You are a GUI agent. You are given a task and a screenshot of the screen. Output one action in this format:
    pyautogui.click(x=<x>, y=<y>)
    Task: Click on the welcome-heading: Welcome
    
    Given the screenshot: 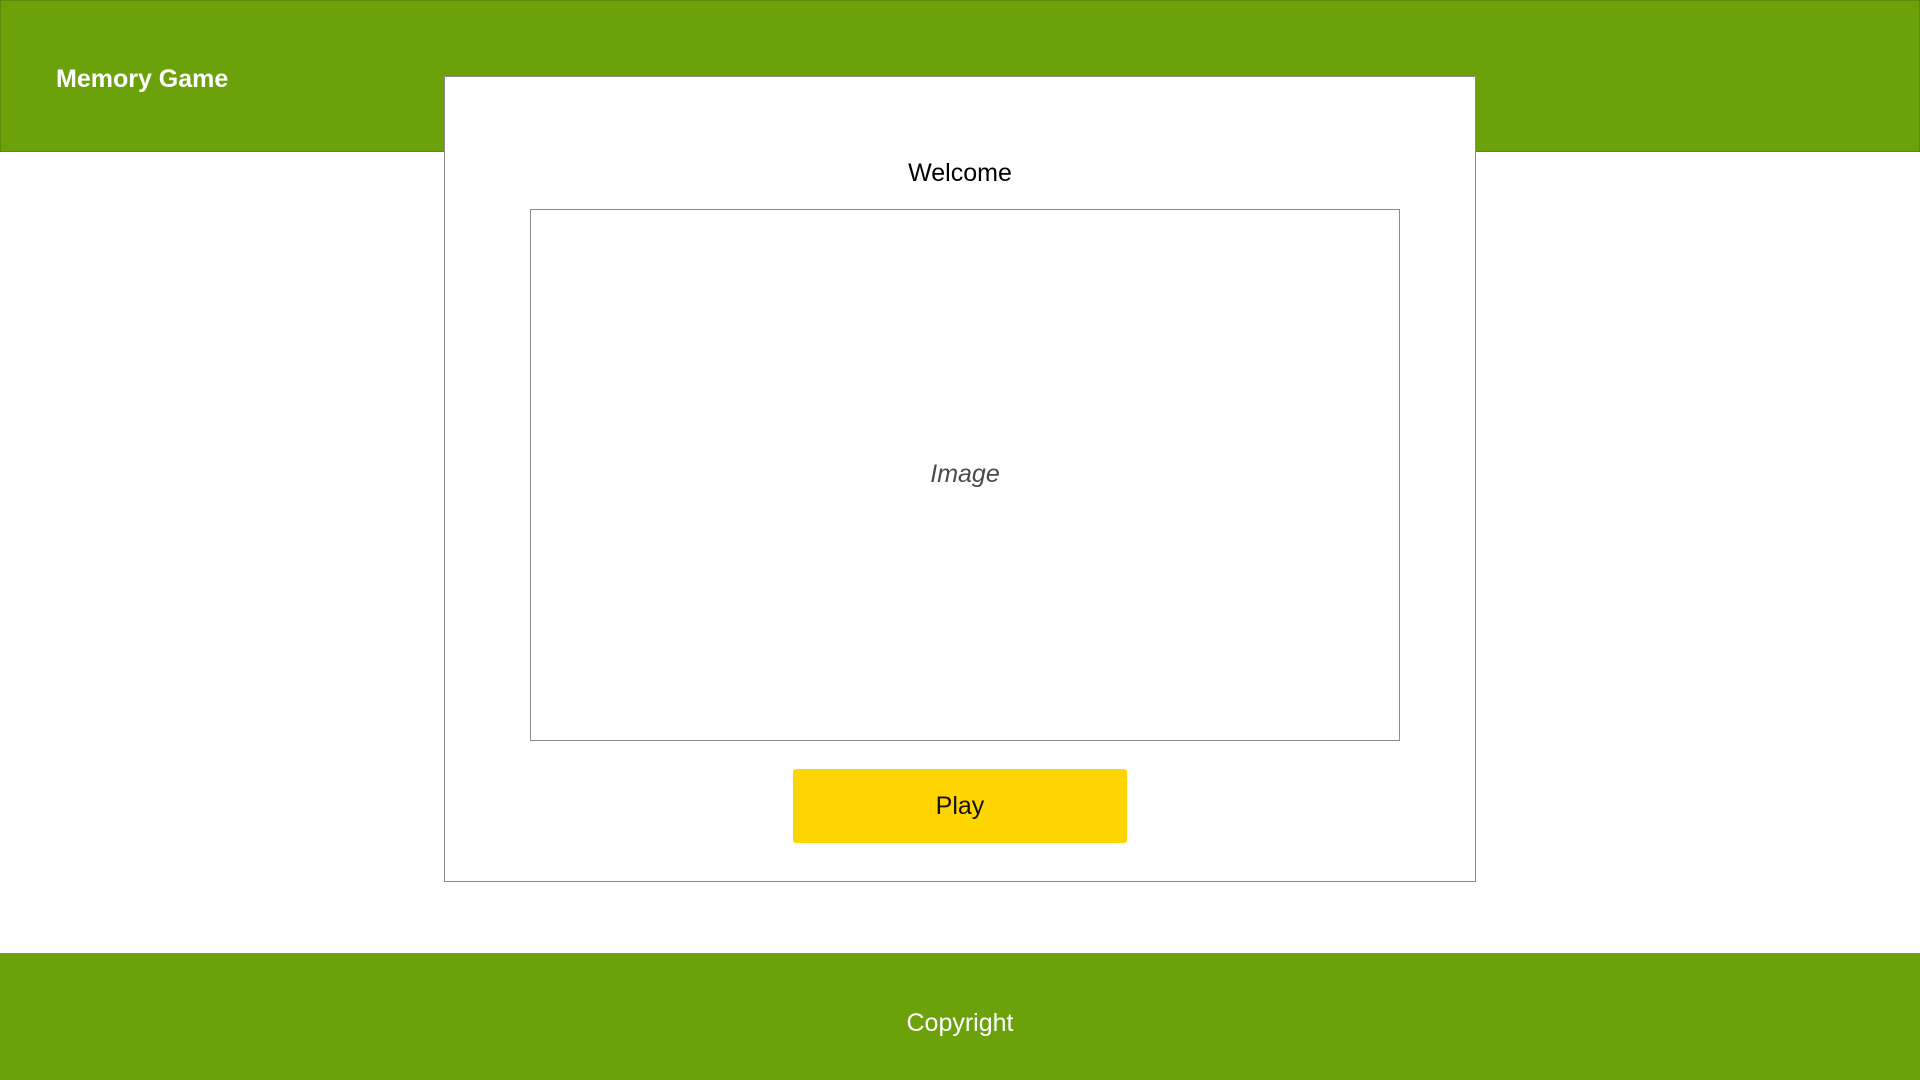 What is the action you would take?
    pyautogui.click(x=960, y=173)
    